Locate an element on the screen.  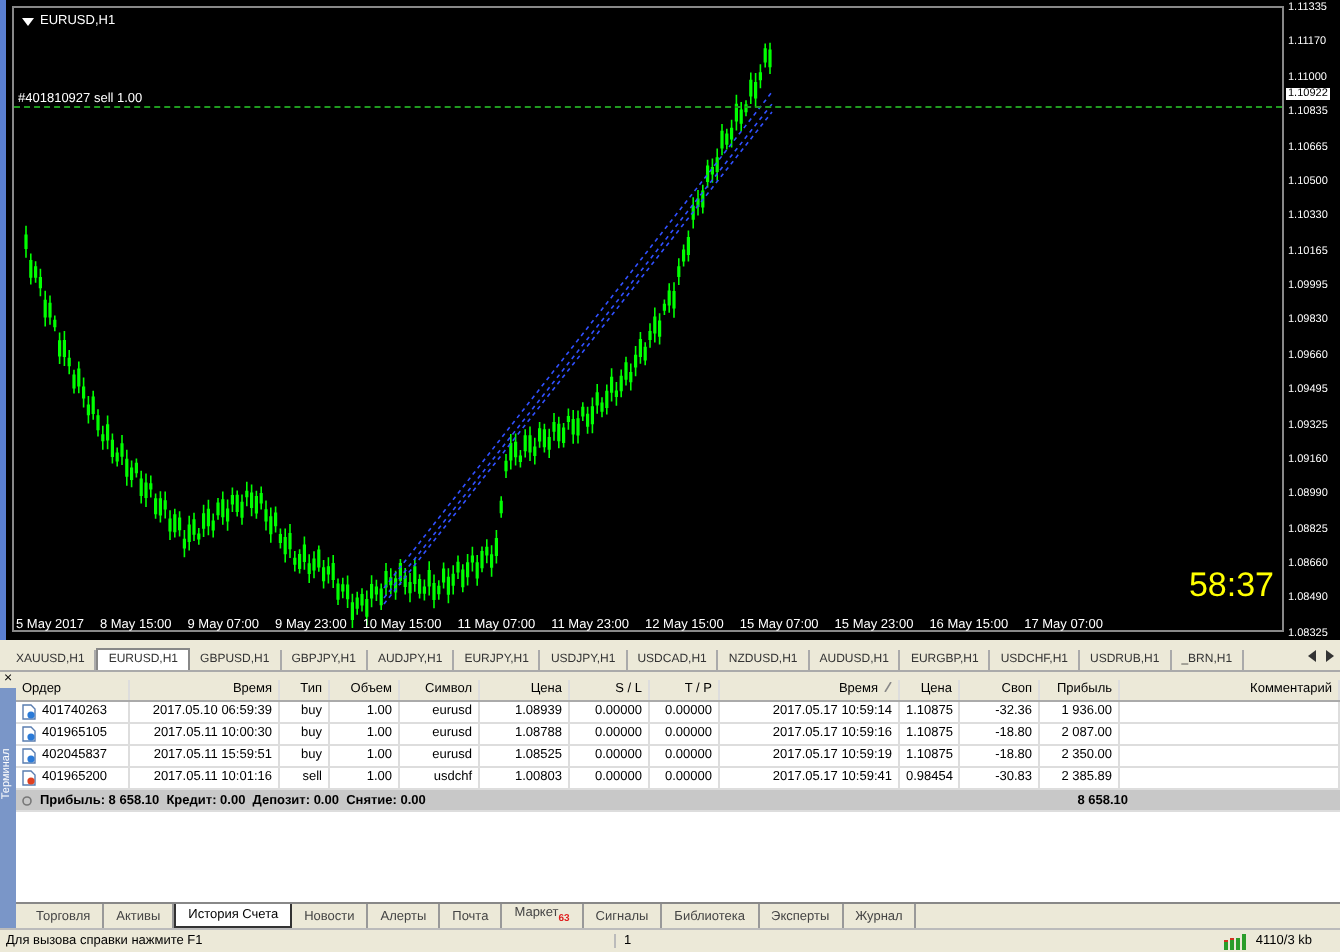
summary-icon is located at coordinates (27, 800).